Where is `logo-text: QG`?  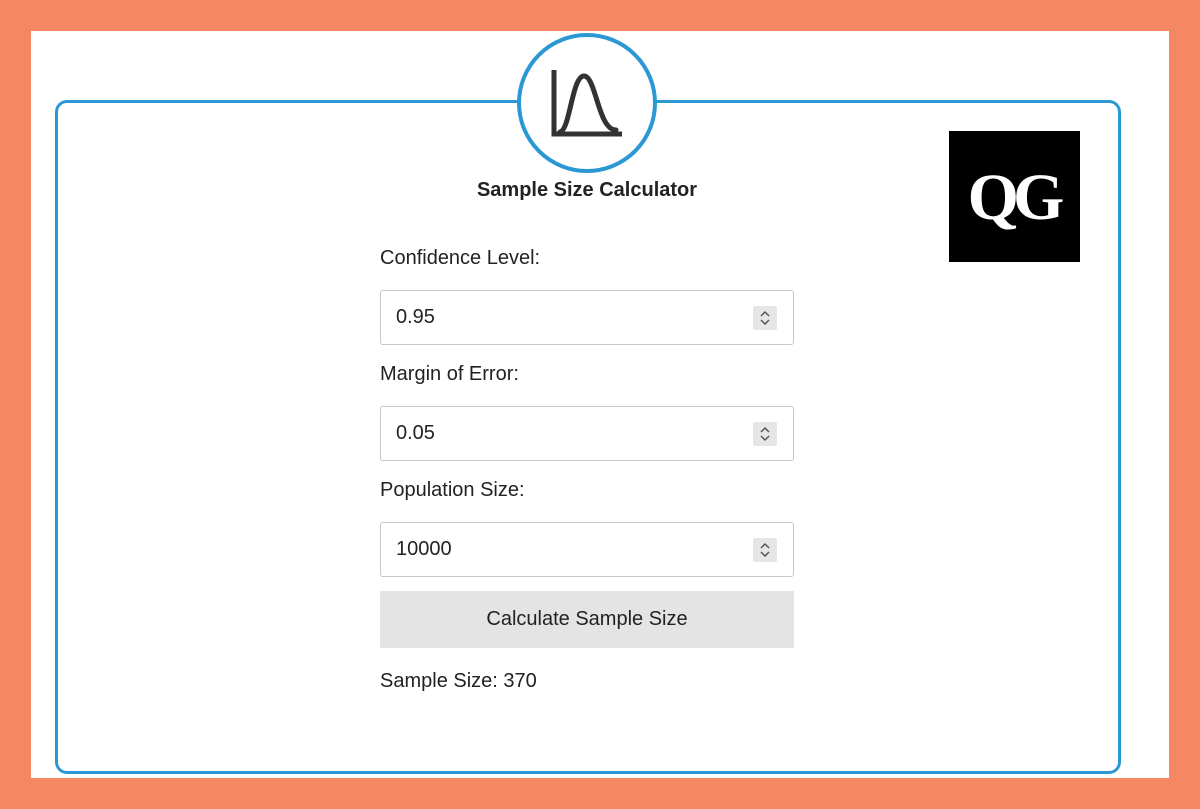 logo-text: QG is located at coordinates (1015, 197).